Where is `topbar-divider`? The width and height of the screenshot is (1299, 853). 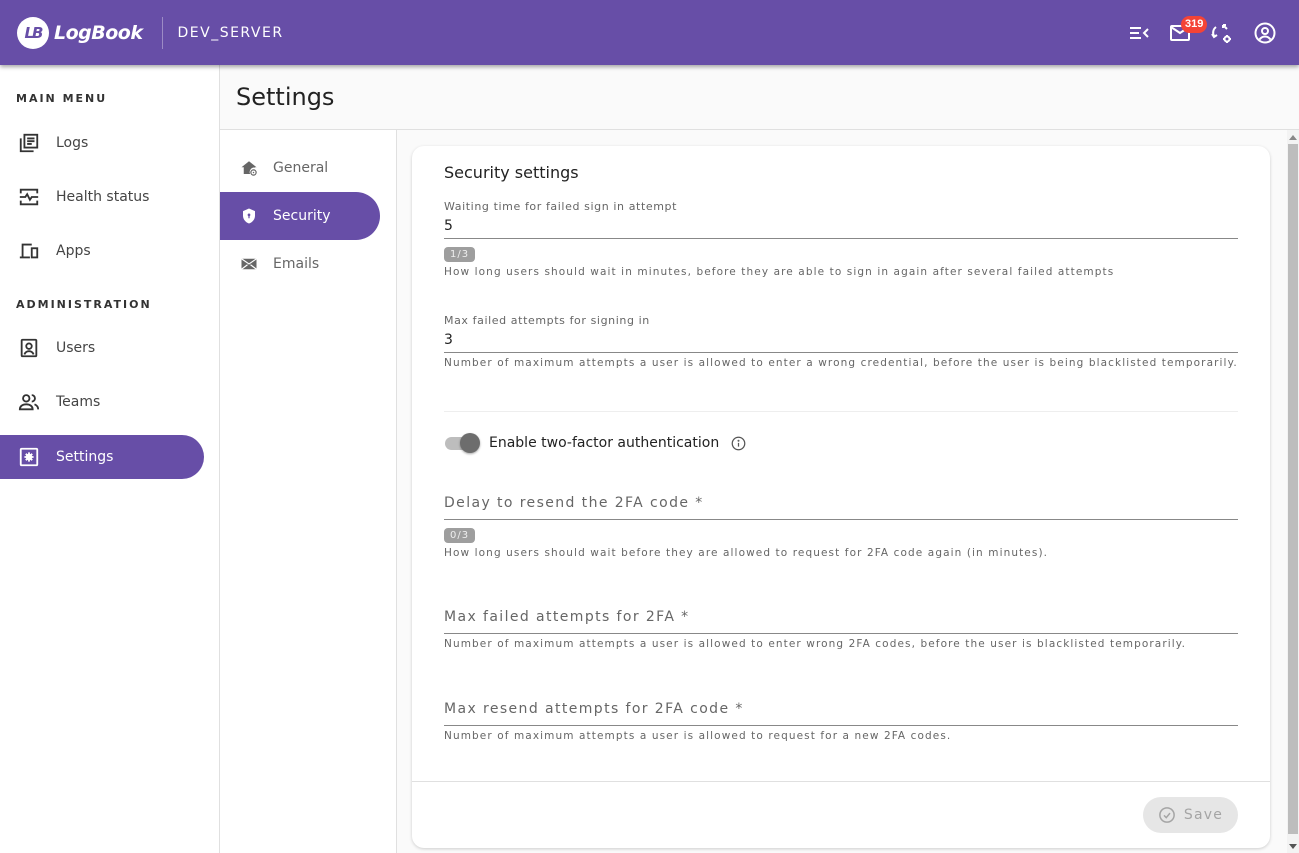
topbar-divider is located at coordinates (162, 32).